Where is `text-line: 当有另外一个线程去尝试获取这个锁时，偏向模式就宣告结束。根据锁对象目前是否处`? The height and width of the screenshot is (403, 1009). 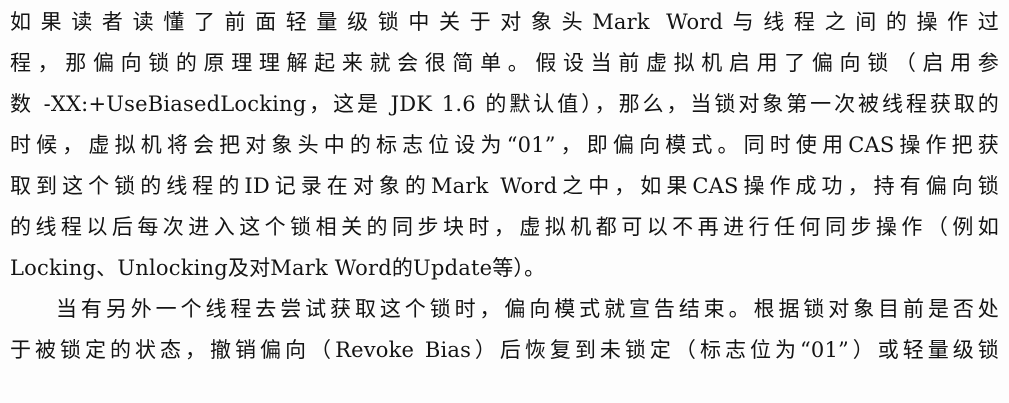 text-line: 当有另外一个线程去尝试获取这个锁时，偏向模式就宣告结束。根据锁对象目前是否处 is located at coordinates (527, 309).